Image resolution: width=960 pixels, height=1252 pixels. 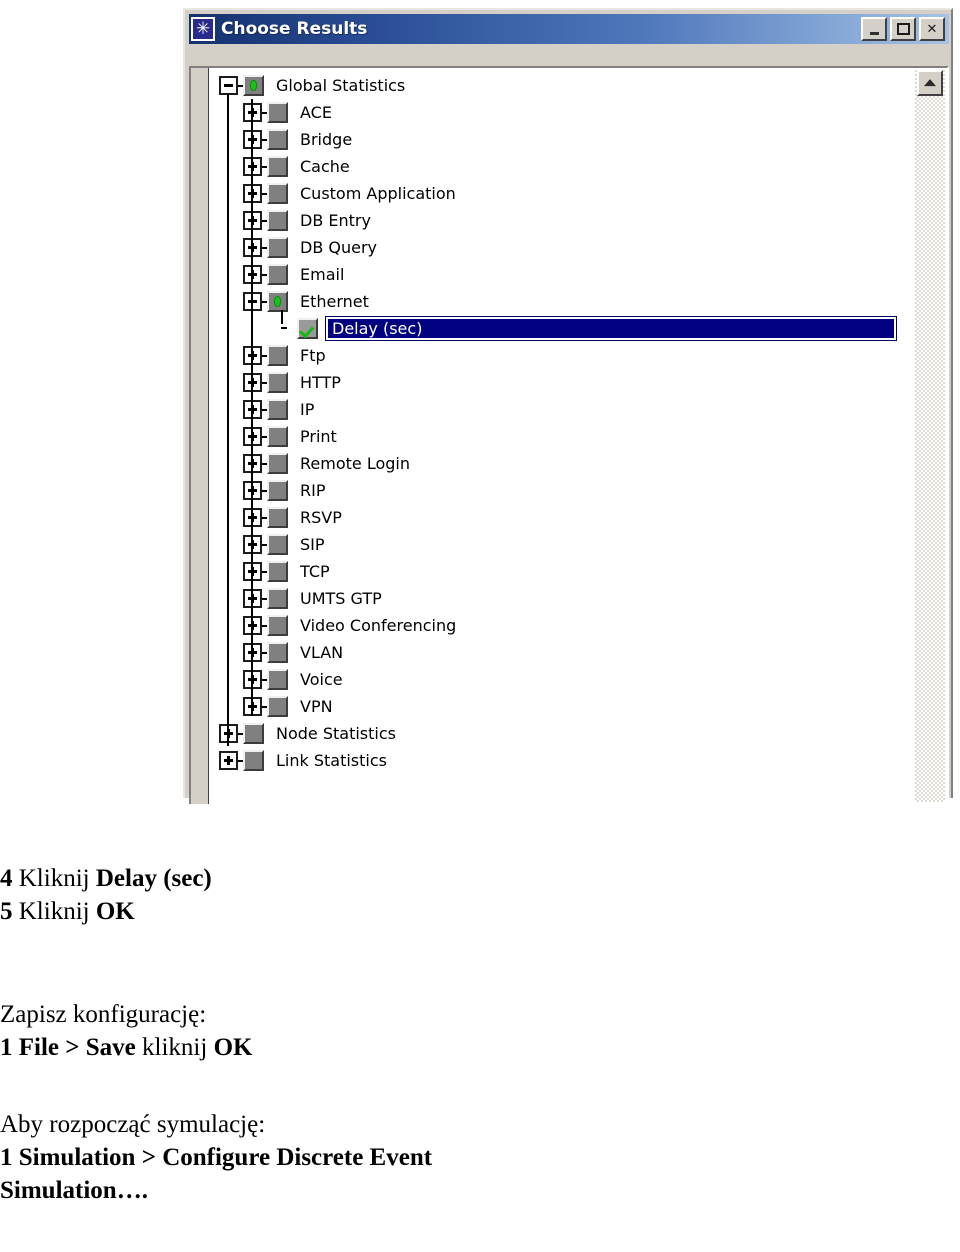 I want to click on step-4-line: 4 Kliknij Delay (sec), so click(x=280, y=878).